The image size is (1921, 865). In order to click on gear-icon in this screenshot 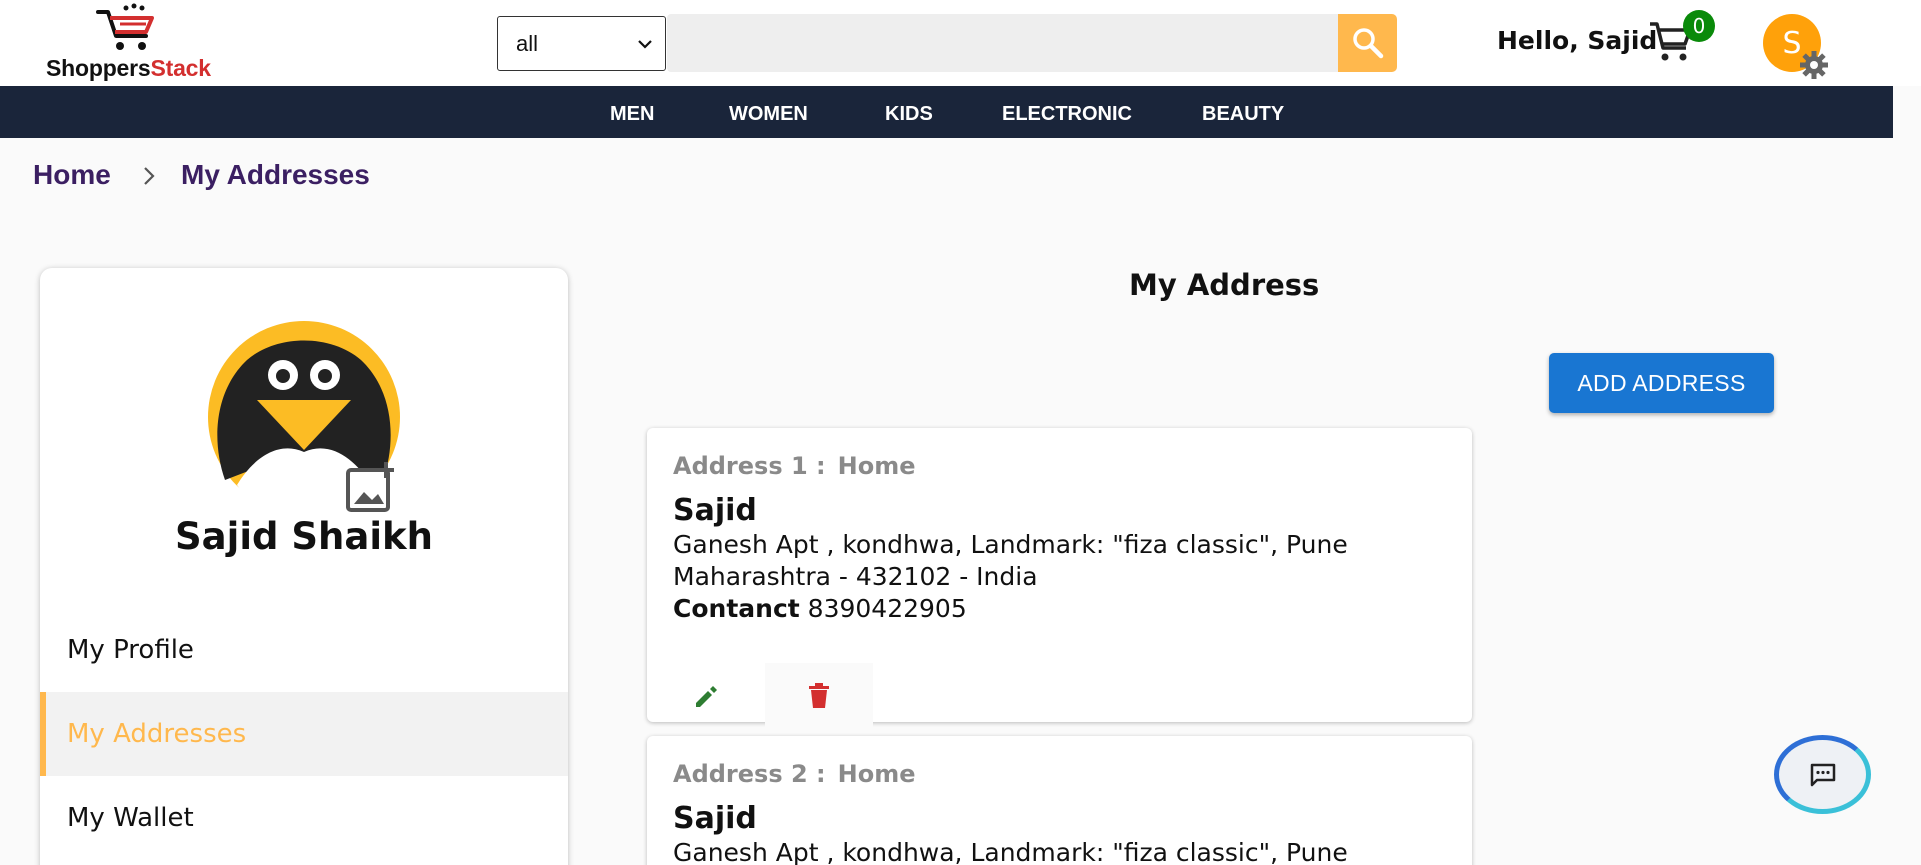, I will do `click(1814, 65)`.